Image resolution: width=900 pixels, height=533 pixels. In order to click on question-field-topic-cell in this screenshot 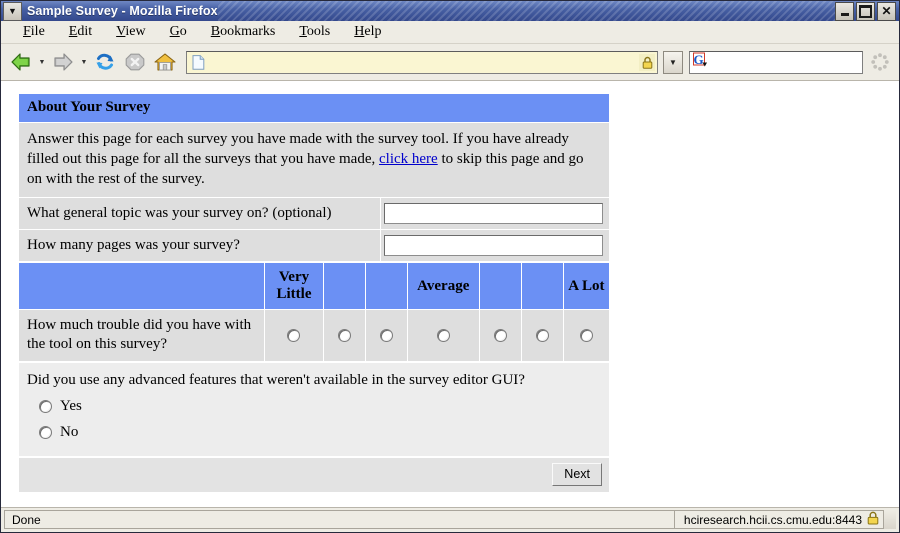, I will do `click(495, 214)`.